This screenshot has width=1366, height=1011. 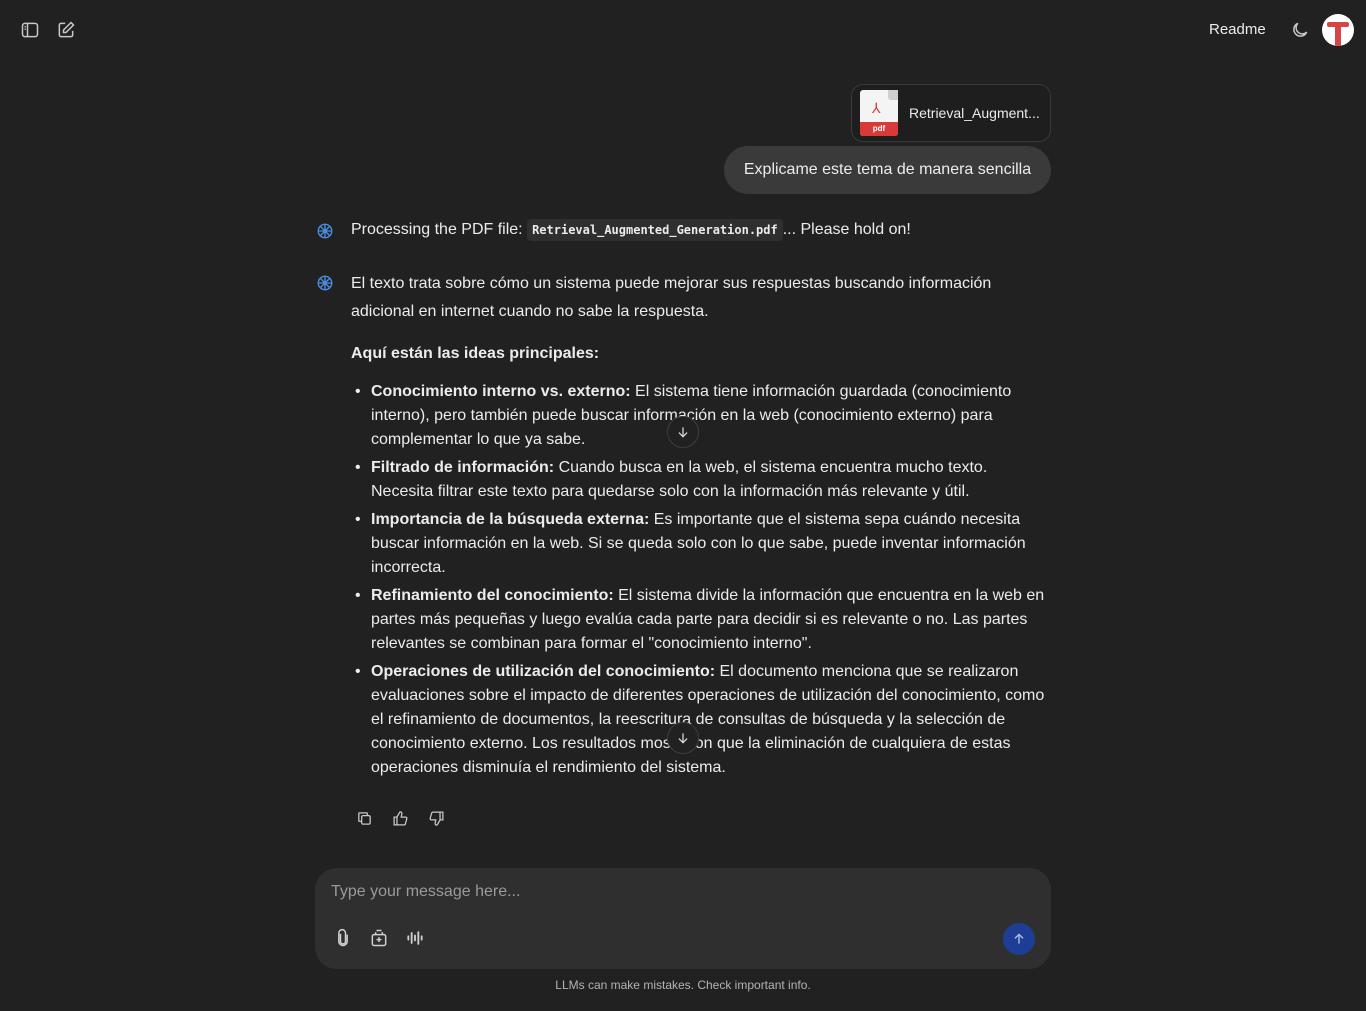 I want to click on message-actions, so click(x=400, y=818).